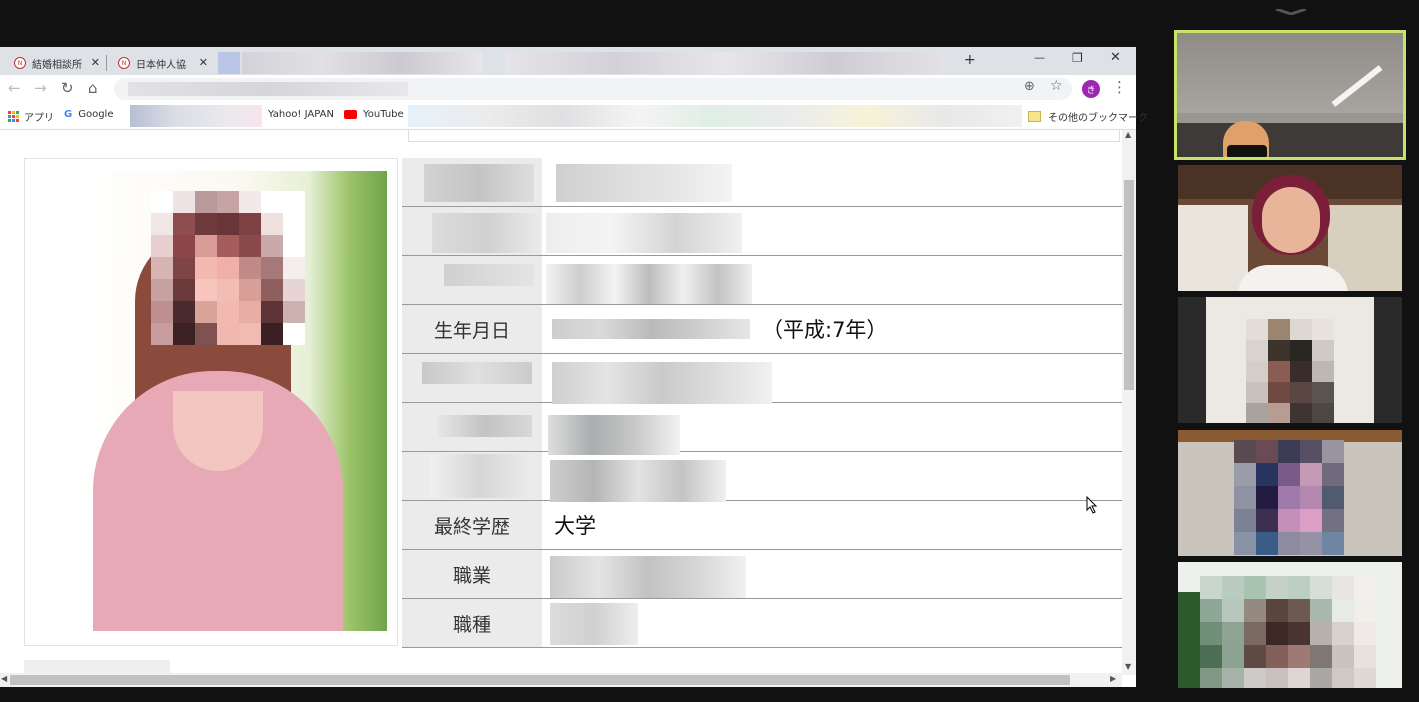 This screenshot has height=702, width=1419. What do you see at coordinates (1056, 86) in the screenshot?
I see `bookmark-star-icon: ☆` at bounding box center [1056, 86].